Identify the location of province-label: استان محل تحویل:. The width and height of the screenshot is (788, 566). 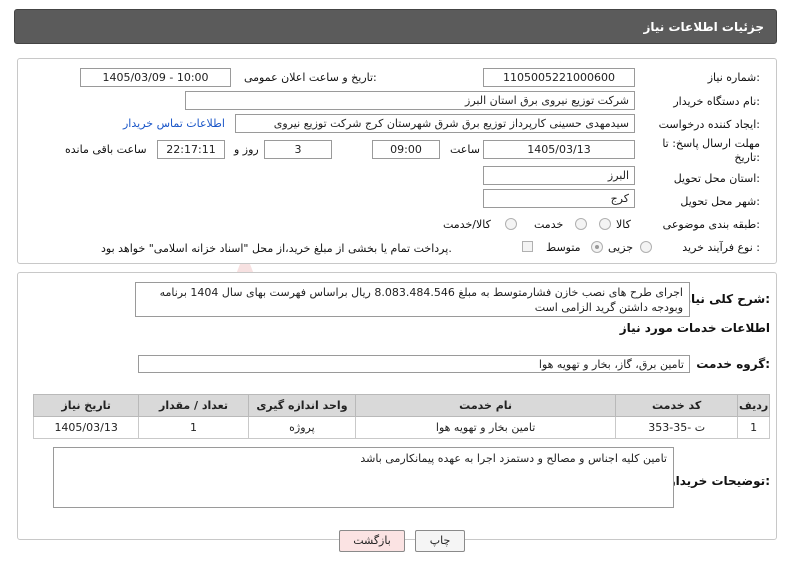
(716, 178).